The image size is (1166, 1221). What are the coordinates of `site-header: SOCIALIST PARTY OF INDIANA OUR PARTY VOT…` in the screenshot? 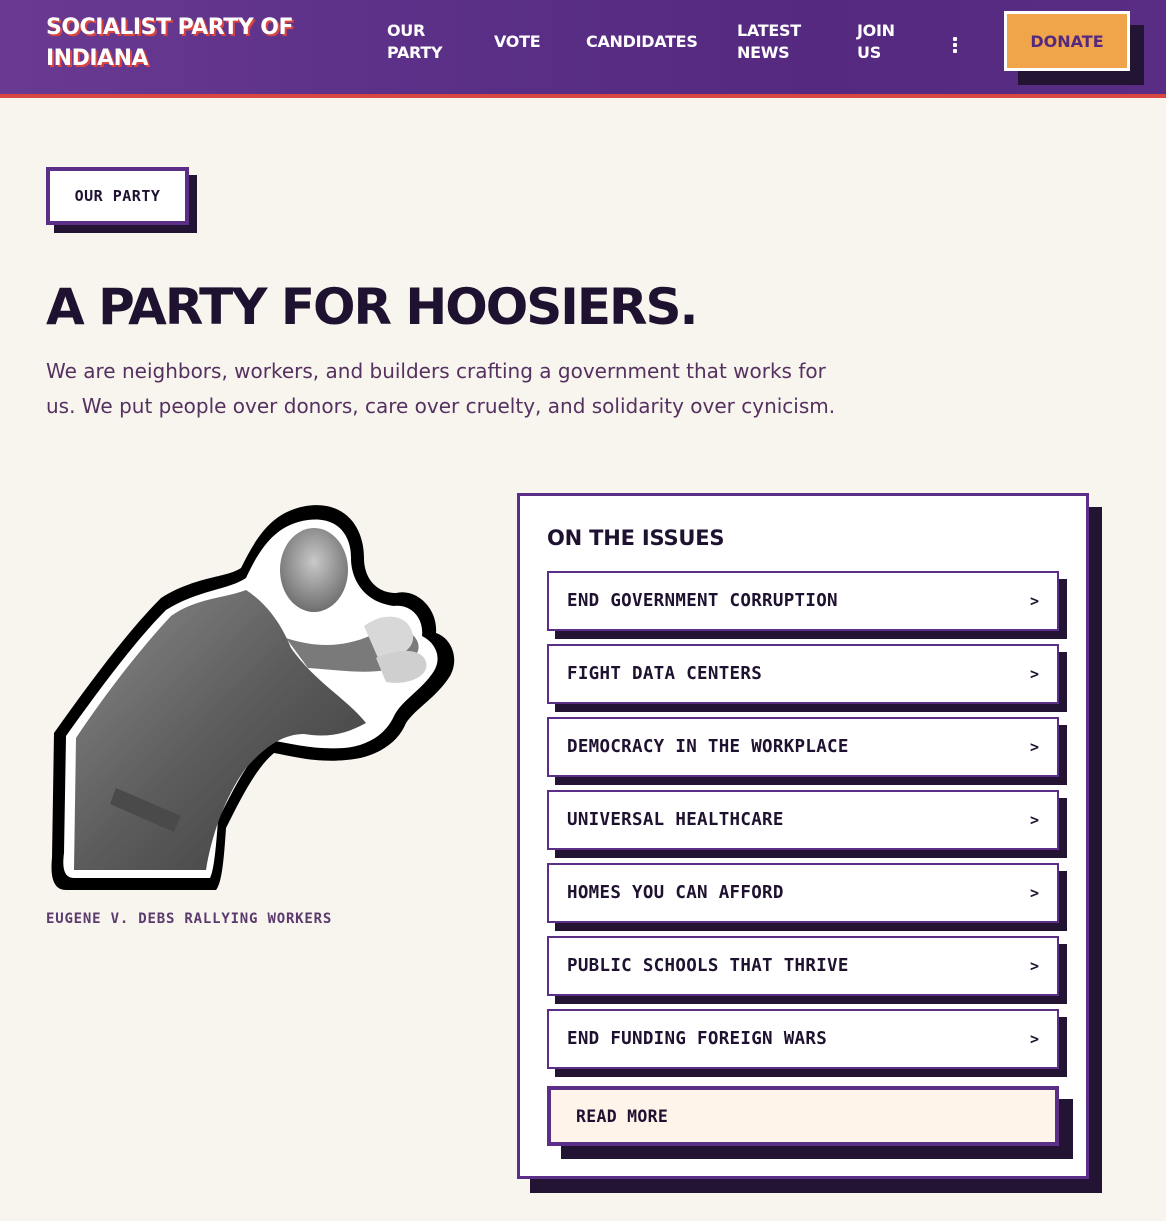 It's located at (583, 49).